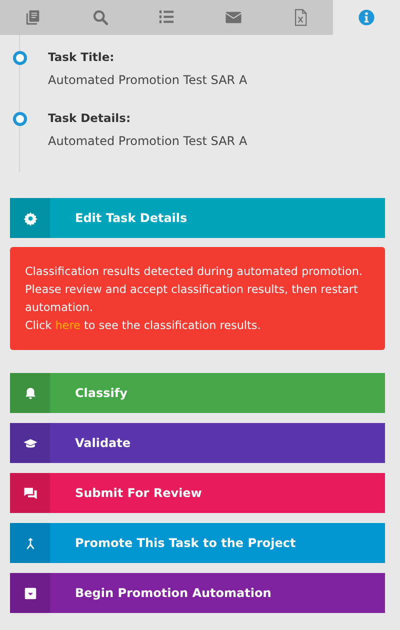 This screenshot has width=400, height=630. Describe the element at coordinates (167, 17) in the screenshot. I see `numbered-list-icon` at that location.